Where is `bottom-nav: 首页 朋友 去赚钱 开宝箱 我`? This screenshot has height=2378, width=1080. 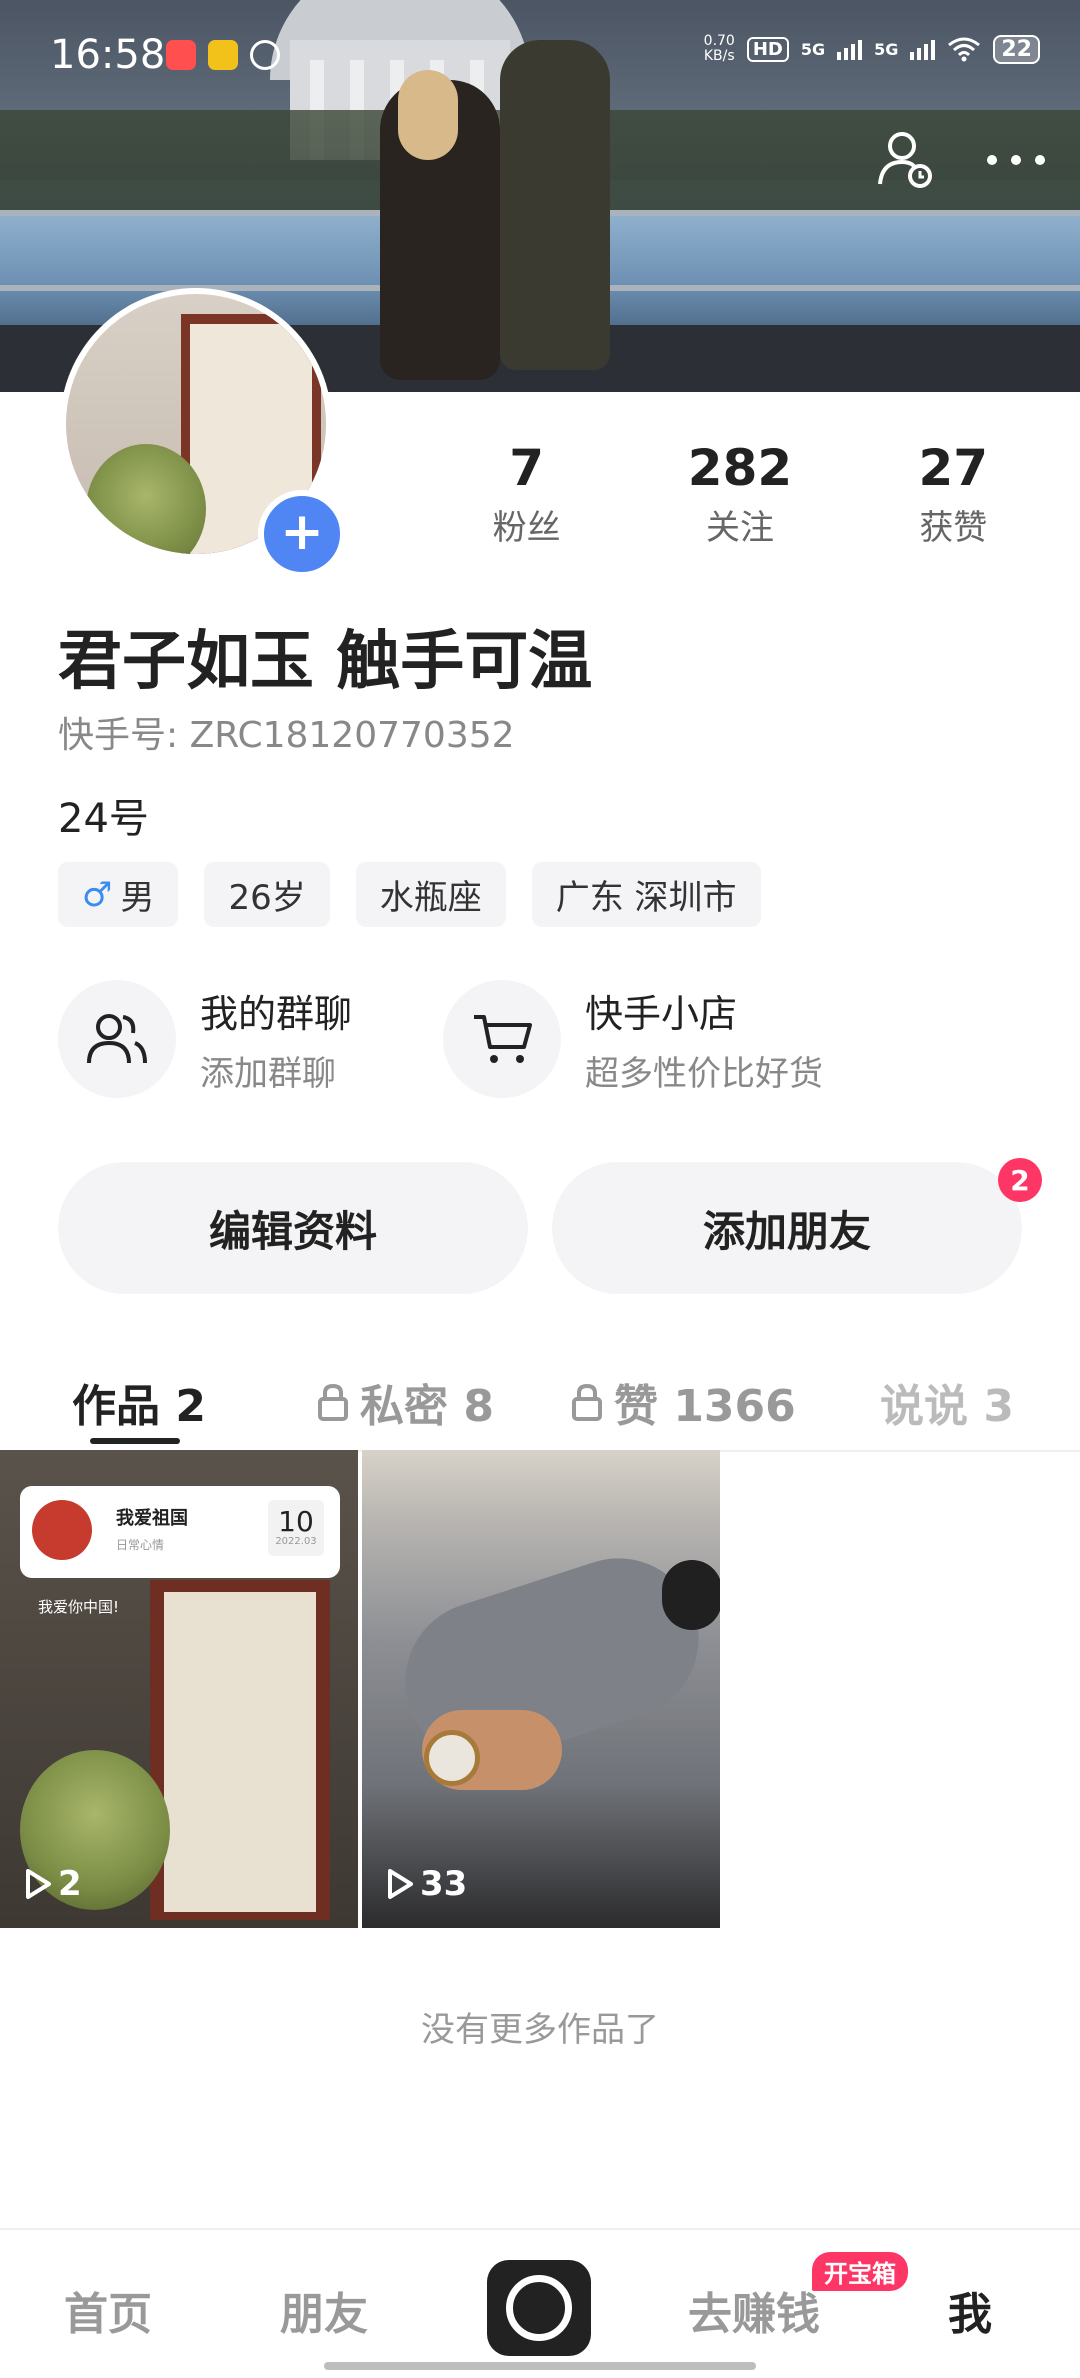
bottom-nav: 首页 朋友 去赚钱 开宝箱 我 is located at coordinates (540, 2303).